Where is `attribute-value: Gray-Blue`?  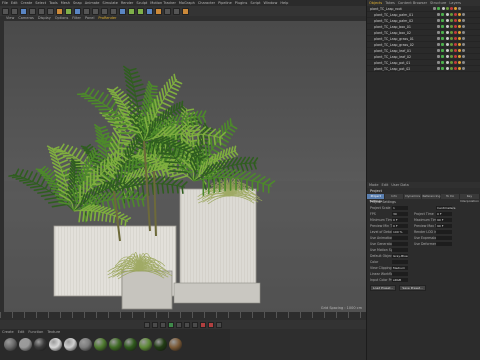
attribute-value: Gray-Blue is located at coordinates (400, 256).